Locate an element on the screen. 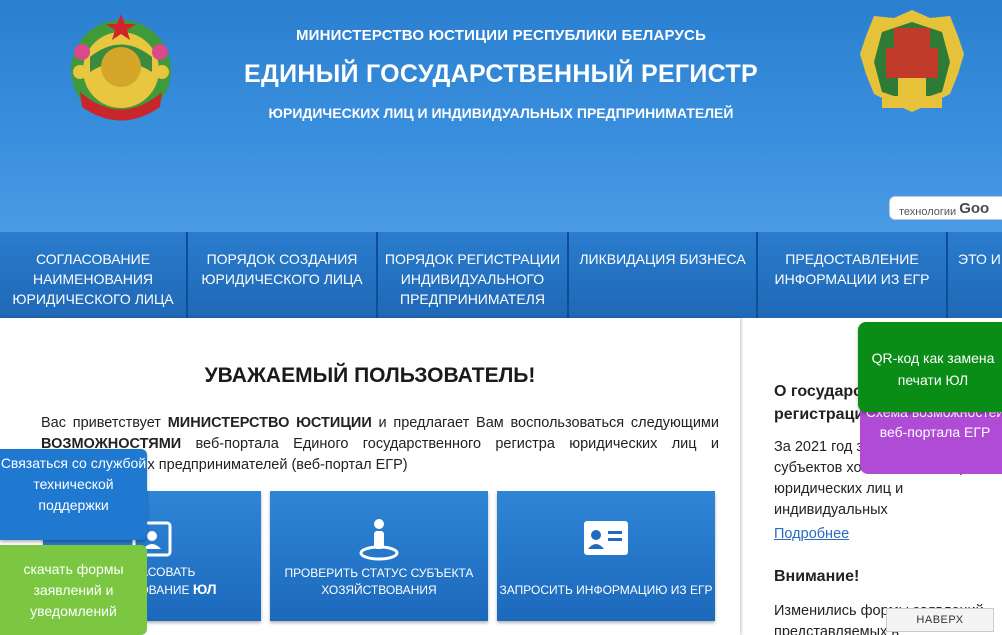 The image size is (1002, 635). google-search-box: технологии Goo is located at coordinates (945, 208).